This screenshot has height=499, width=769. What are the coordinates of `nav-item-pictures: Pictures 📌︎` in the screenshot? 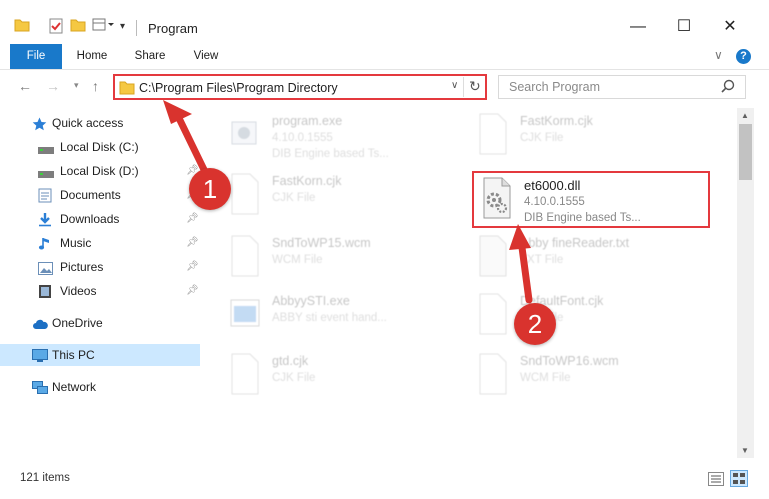 It's located at (100, 267).